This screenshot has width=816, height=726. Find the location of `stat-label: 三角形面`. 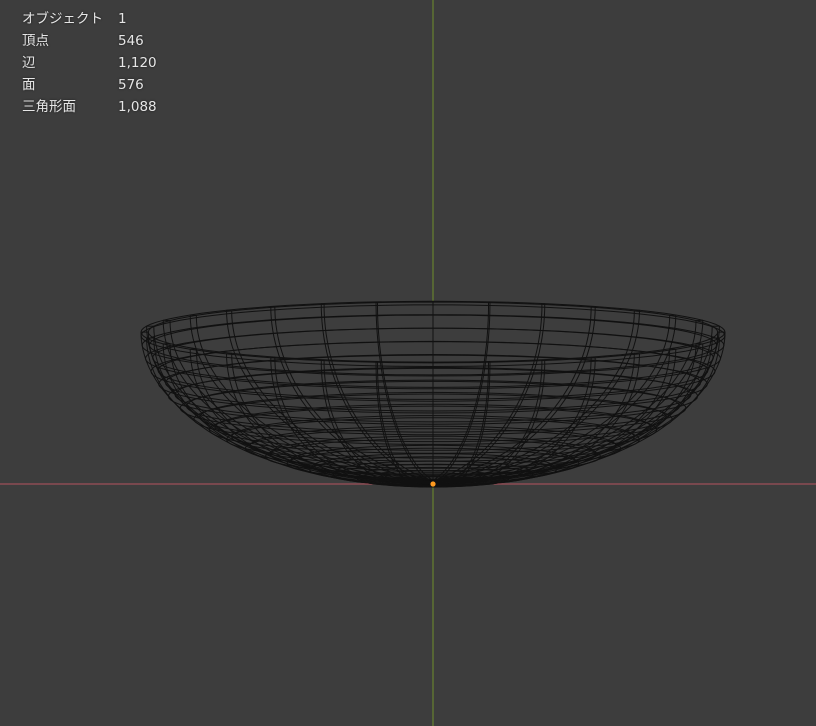

stat-label: 三角形面 is located at coordinates (49, 107).